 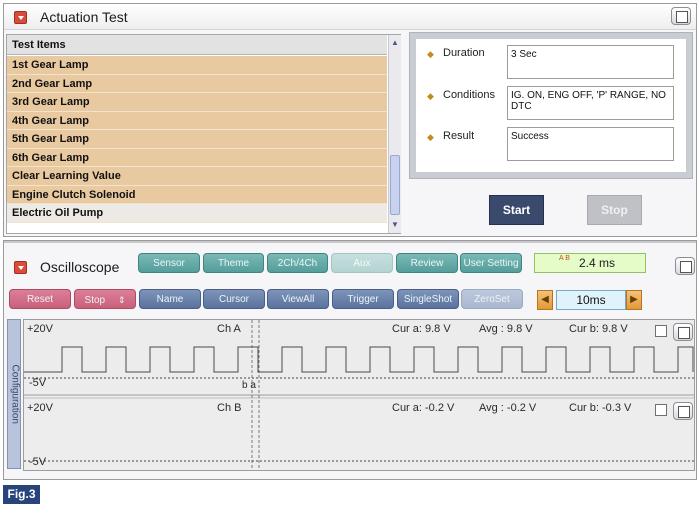 I want to click on duration-value: 3 Sec, so click(x=590, y=62).